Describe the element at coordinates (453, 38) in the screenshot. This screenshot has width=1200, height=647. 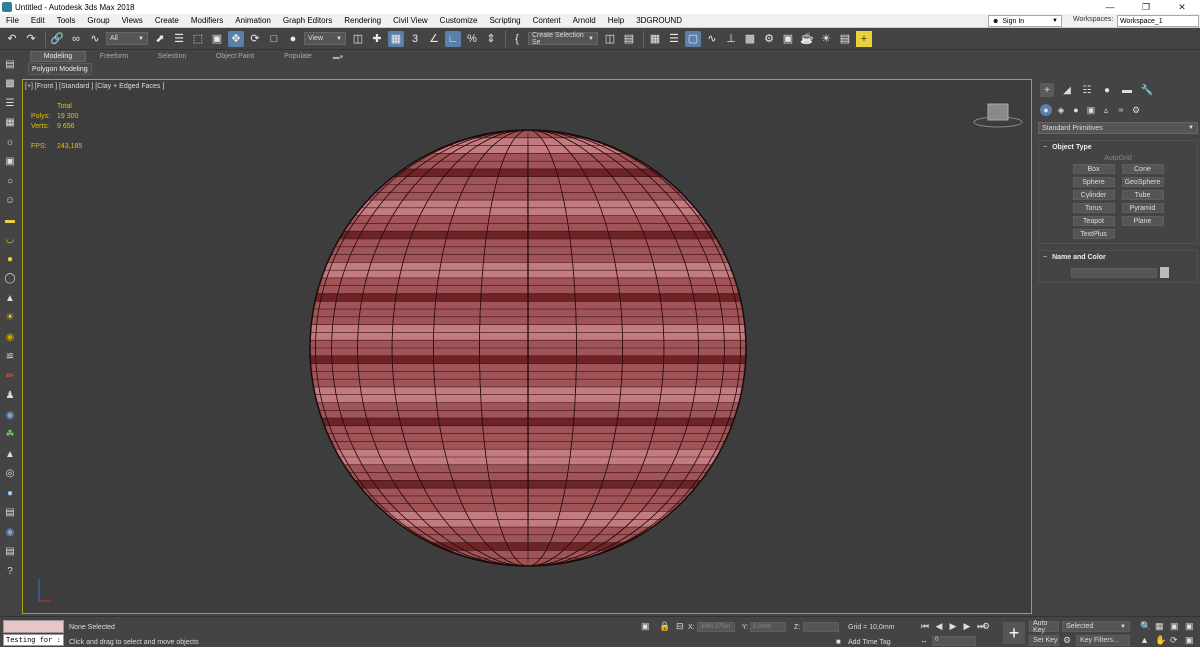
I see `angle-snap-toggle-icon: ∟` at that location.